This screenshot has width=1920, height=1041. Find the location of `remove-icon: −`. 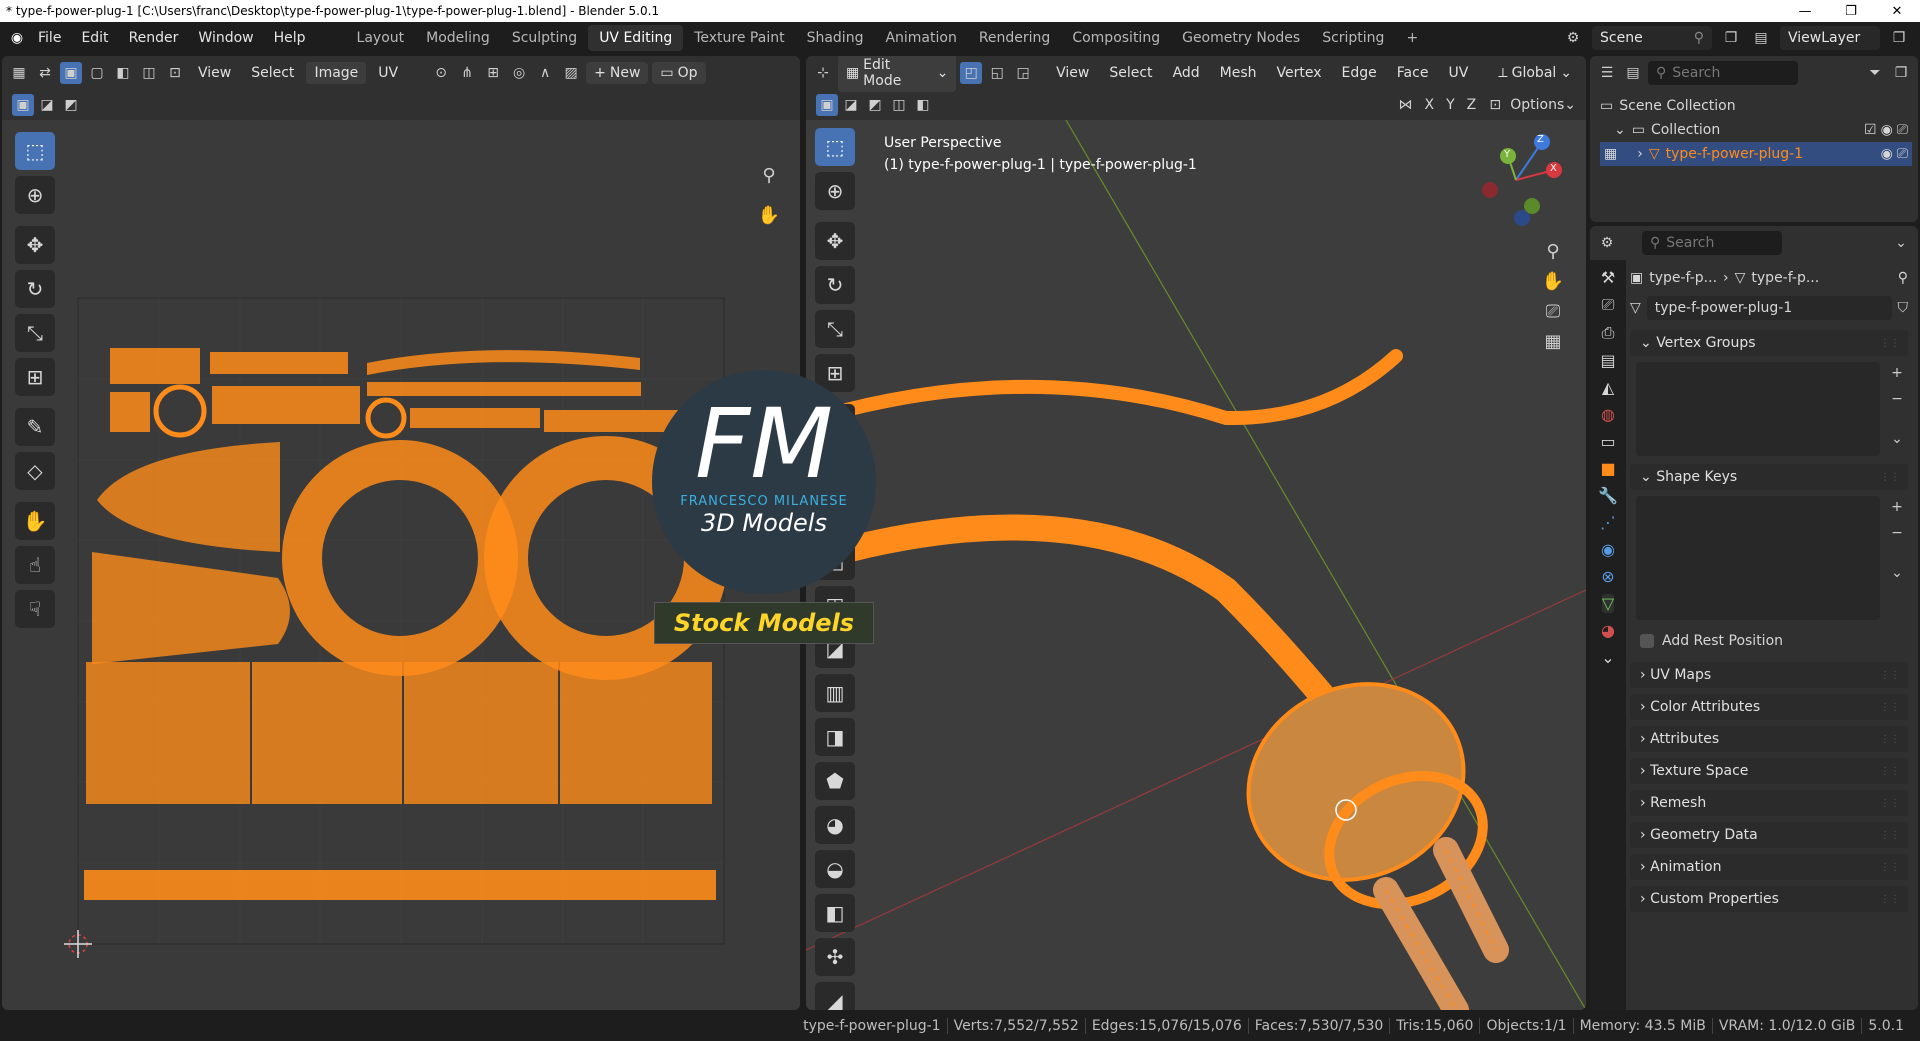

remove-icon: − is located at coordinates (1897, 533).